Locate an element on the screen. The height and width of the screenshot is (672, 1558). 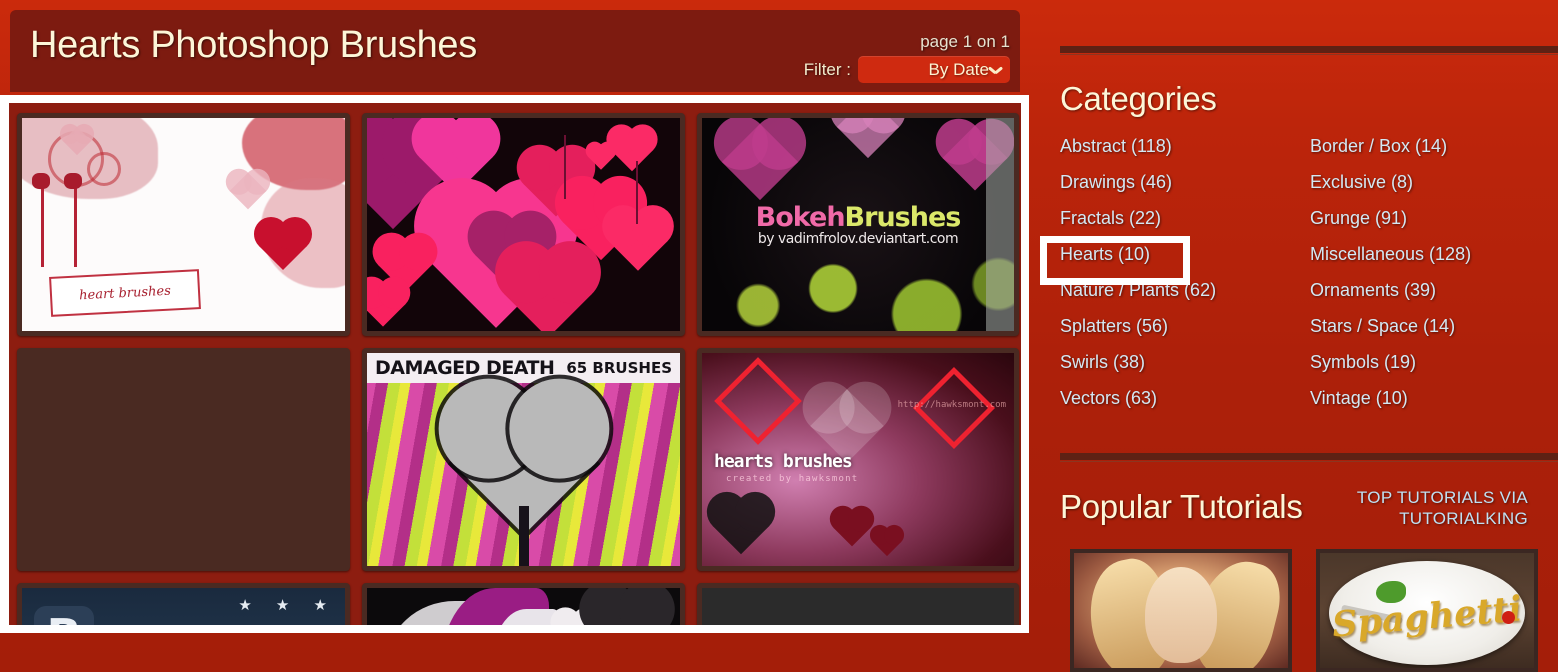
category-link-symbols: Symbols (19) is located at coordinates (1420, 362).